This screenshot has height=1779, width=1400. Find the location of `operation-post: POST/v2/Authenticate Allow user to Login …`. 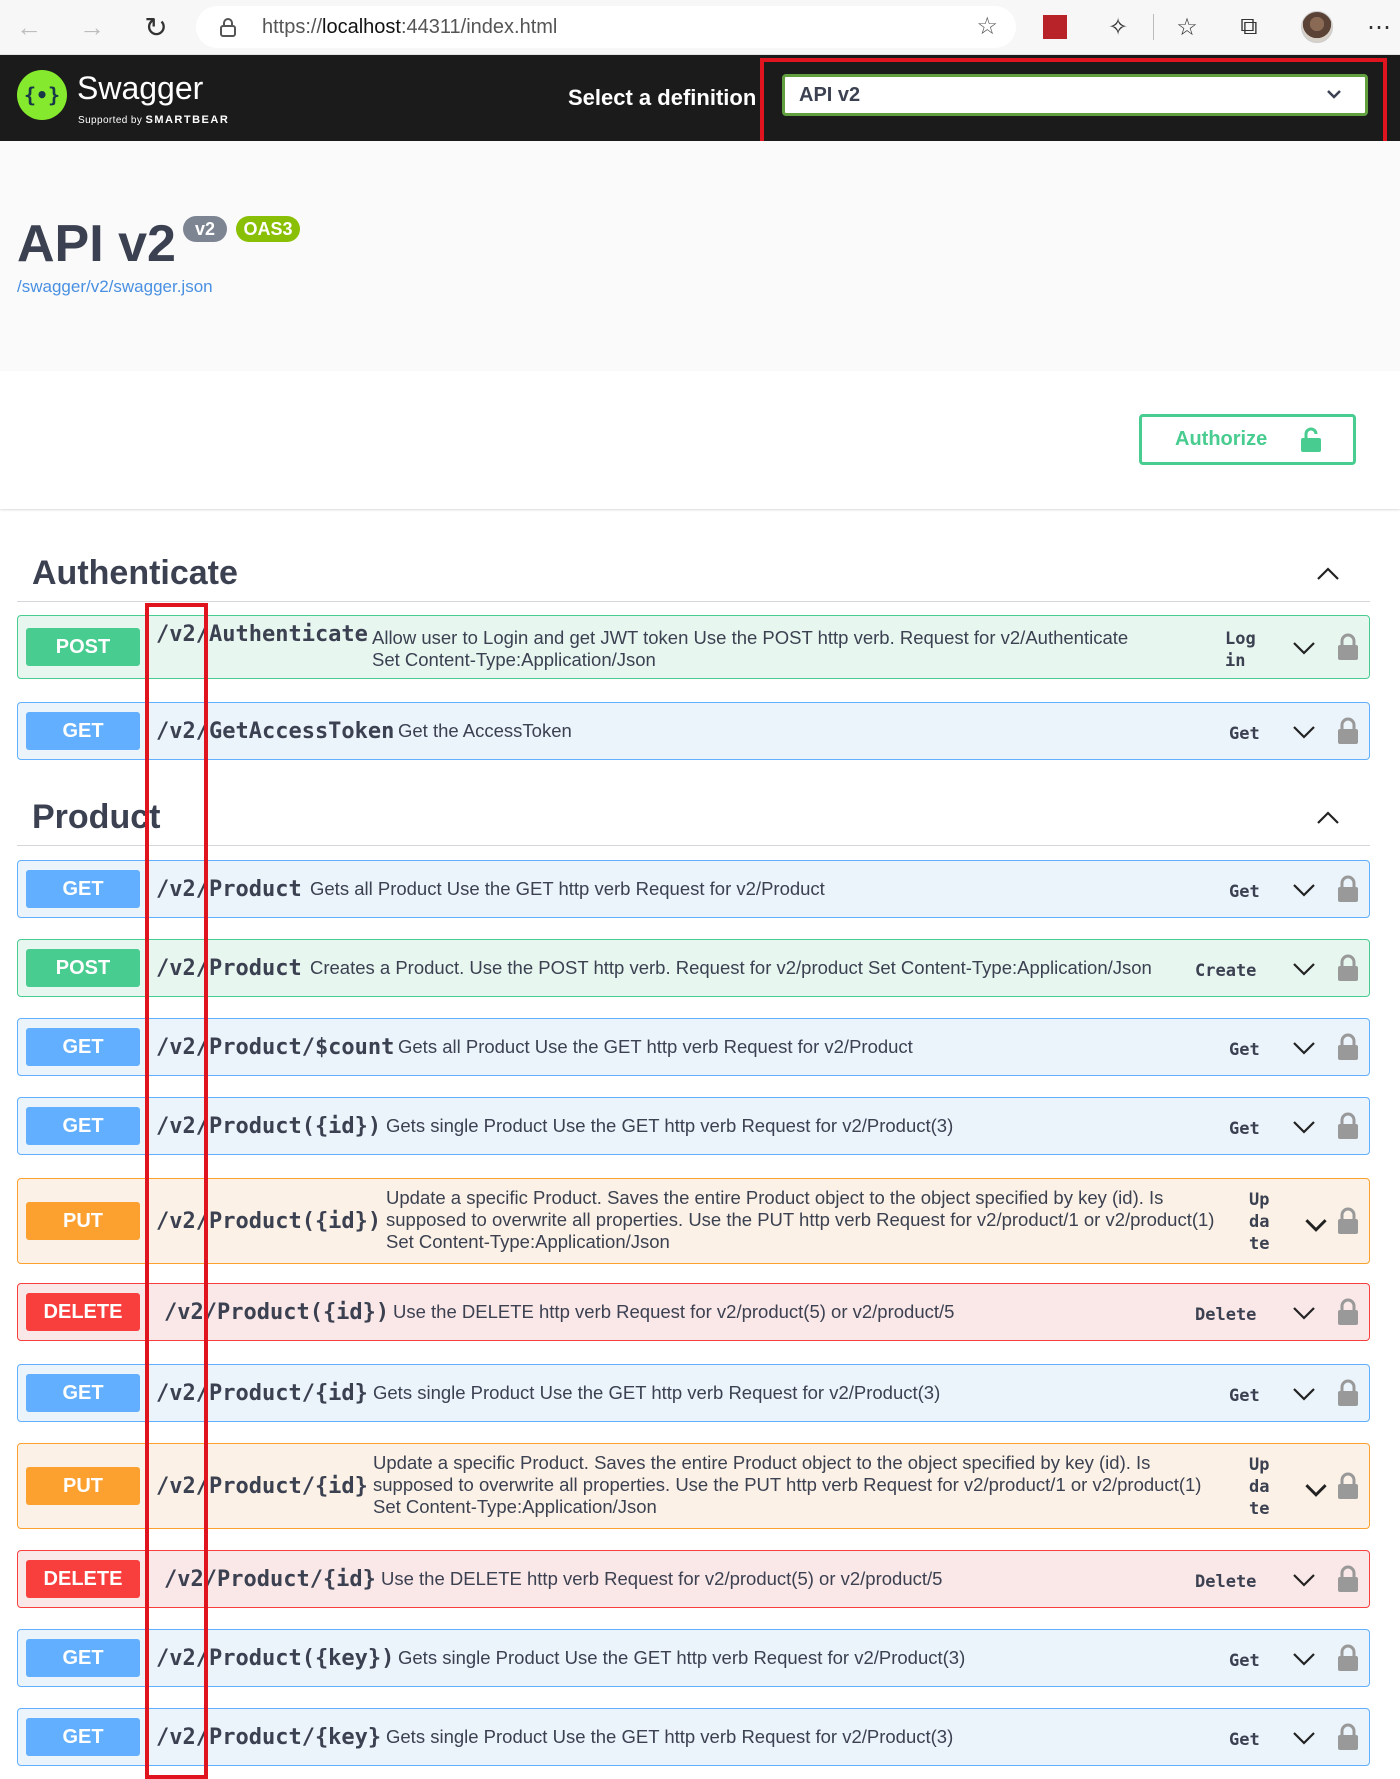

operation-post: POST/v2/Authenticate Allow user to Login … is located at coordinates (693, 647).